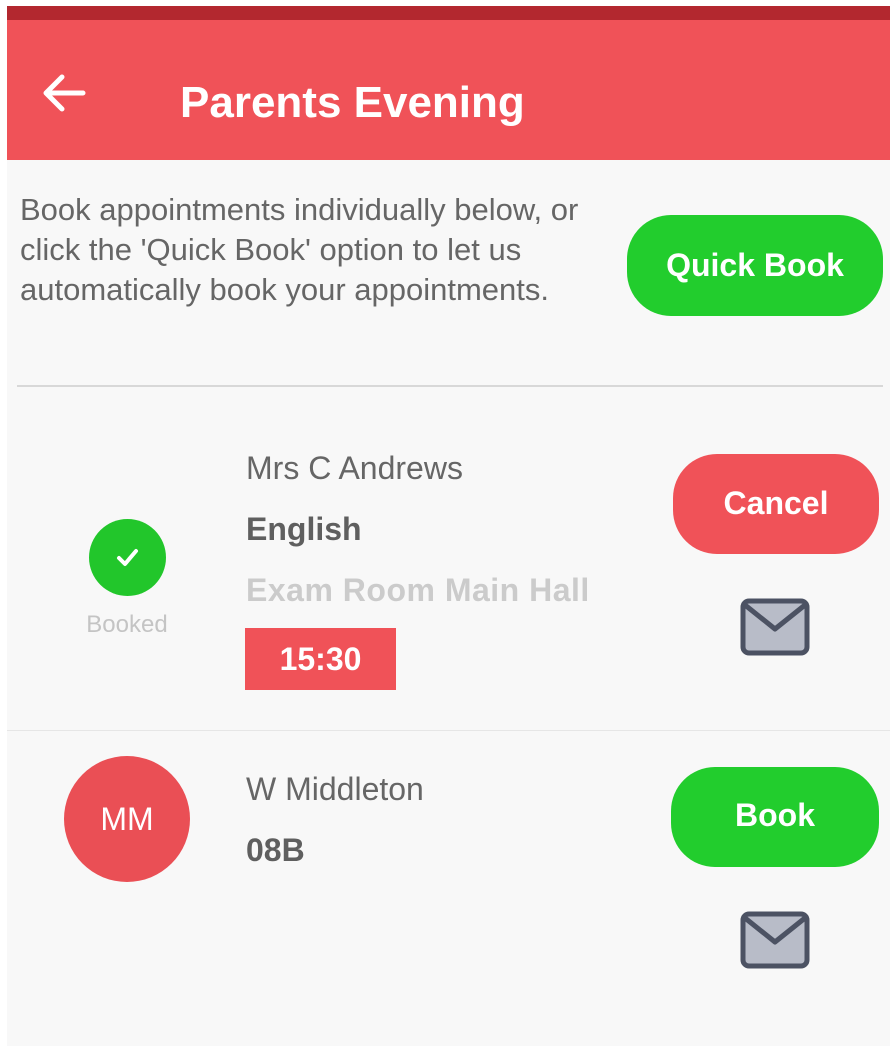 The image size is (890, 1046). Describe the element at coordinates (127, 624) in the screenshot. I see `status-label: Booked` at that location.